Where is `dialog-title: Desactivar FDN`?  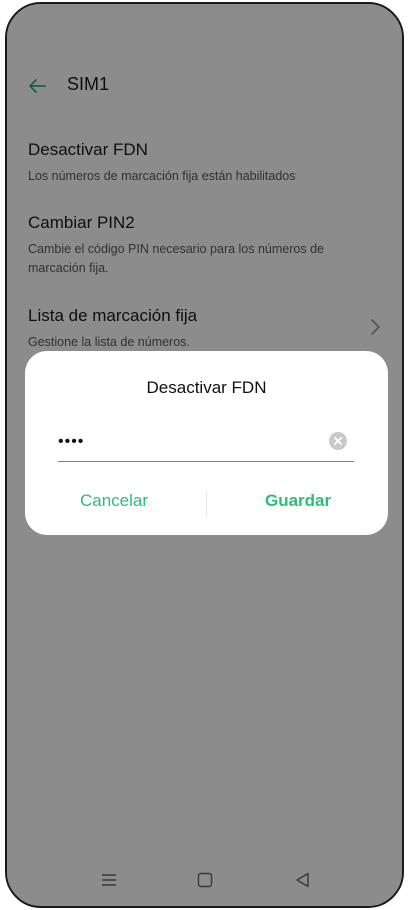
dialog-title: Desactivar FDN is located at coordinates (206, 387).